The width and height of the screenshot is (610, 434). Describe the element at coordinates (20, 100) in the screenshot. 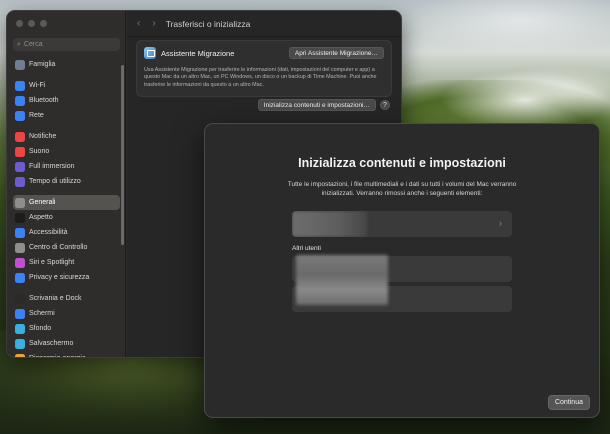

I see `bluetooth-icon` at that location.